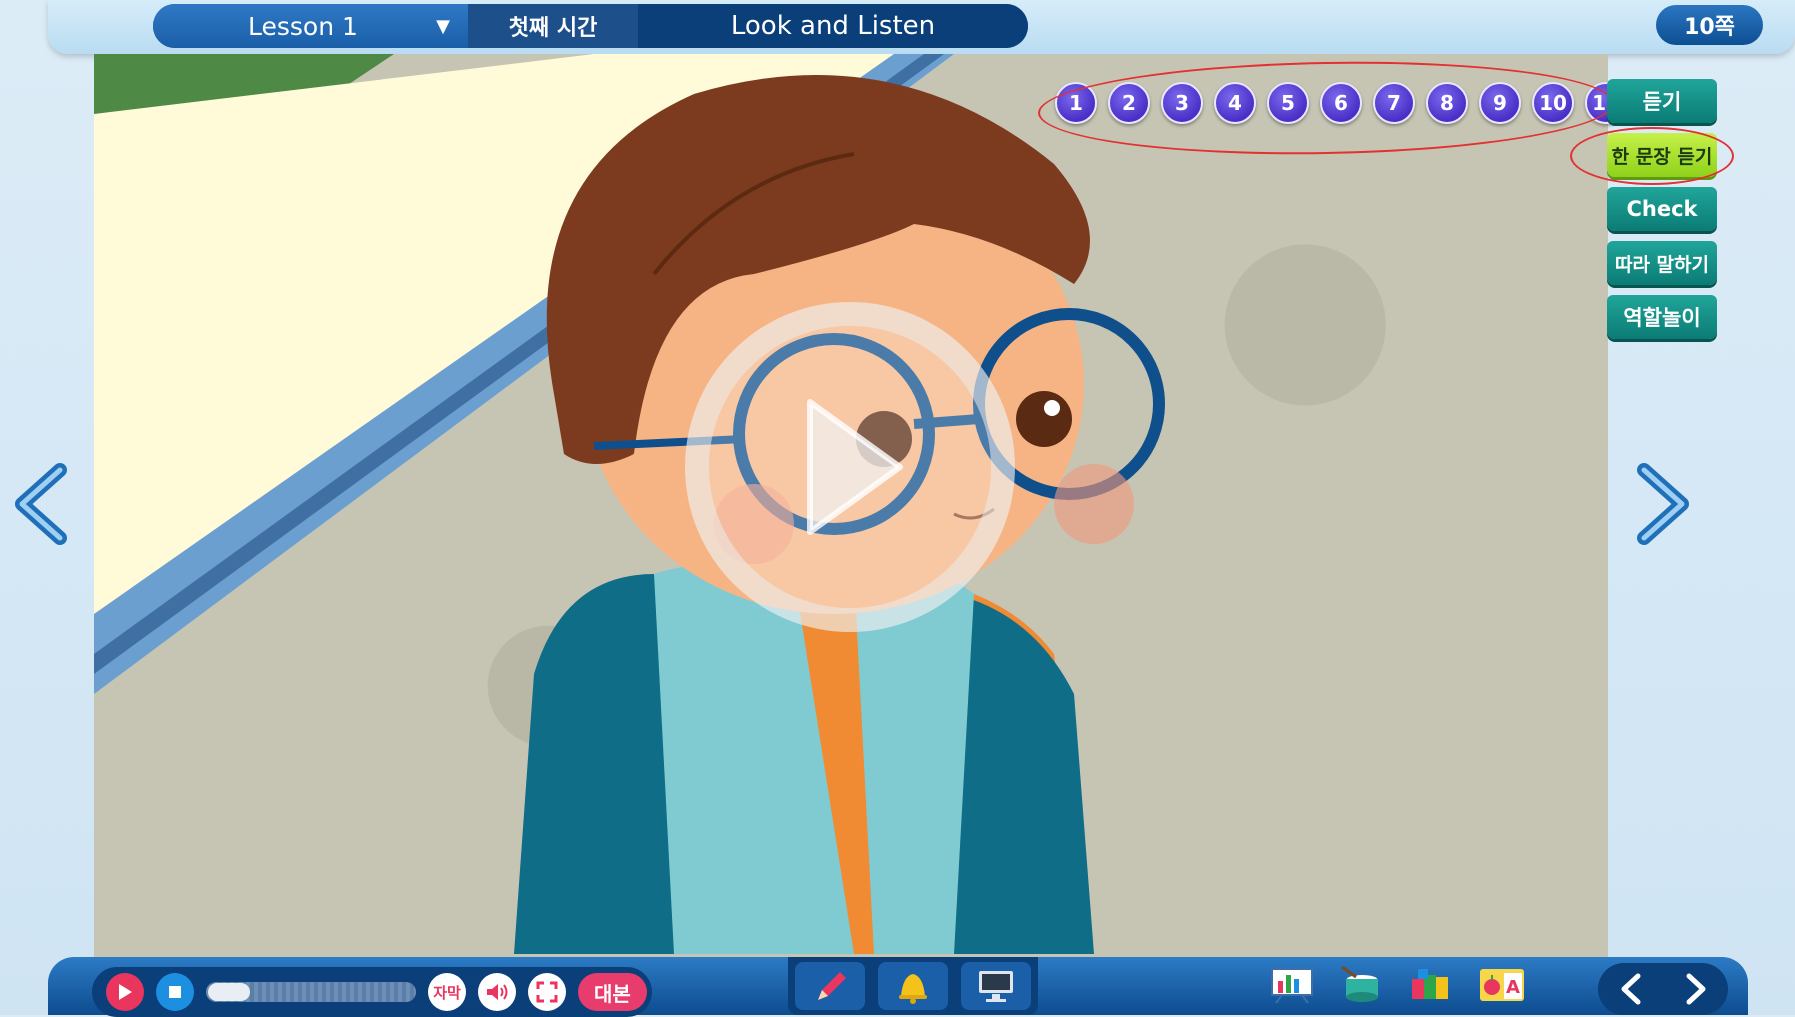  I want to click on pencil-icon, so click(831, 986).